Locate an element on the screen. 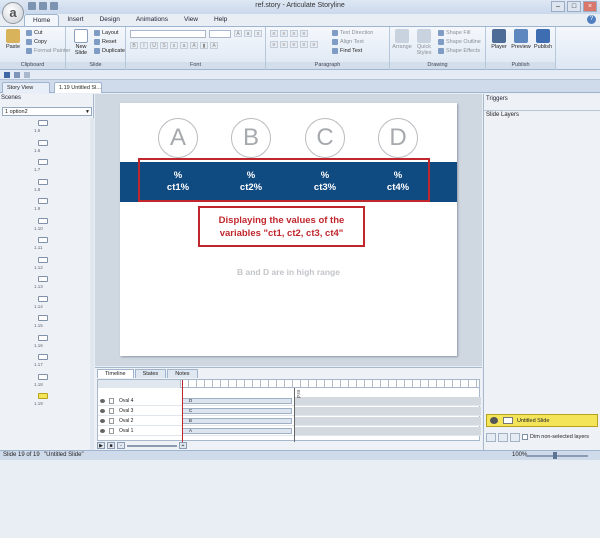  align-left-icon: ≡ is located at coordinates (274, 44).